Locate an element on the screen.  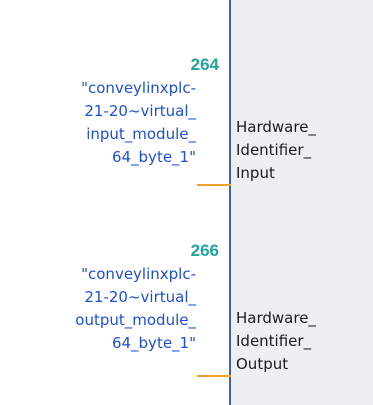
parameter-tag-line: input_module_ is located at coordinates (141, 134).